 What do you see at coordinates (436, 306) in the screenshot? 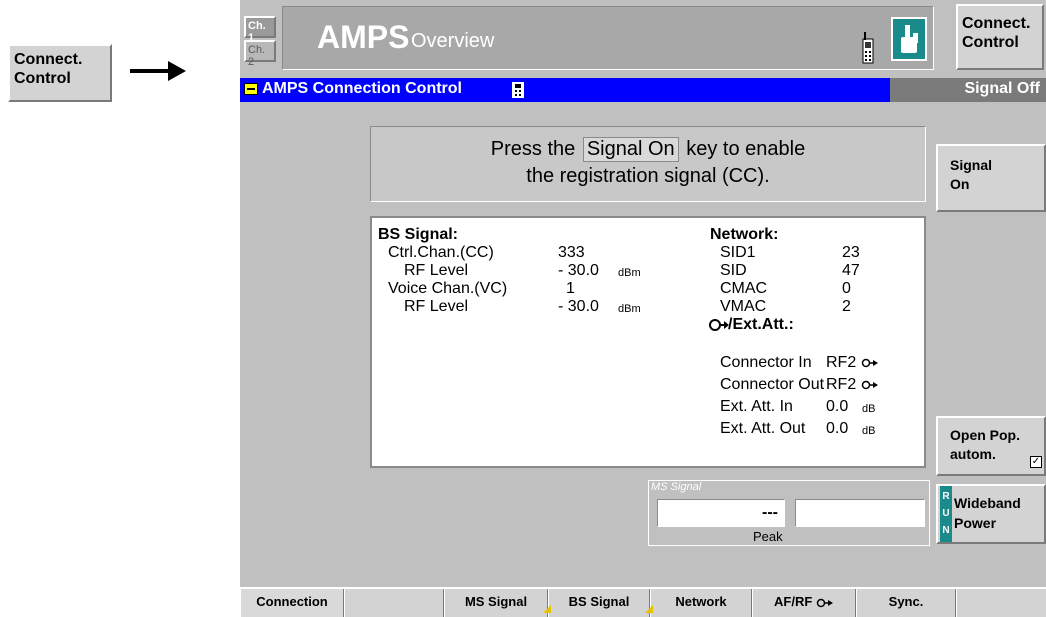
I see `bs-row-3-label: RF Level` at bounding box center [436, 306].